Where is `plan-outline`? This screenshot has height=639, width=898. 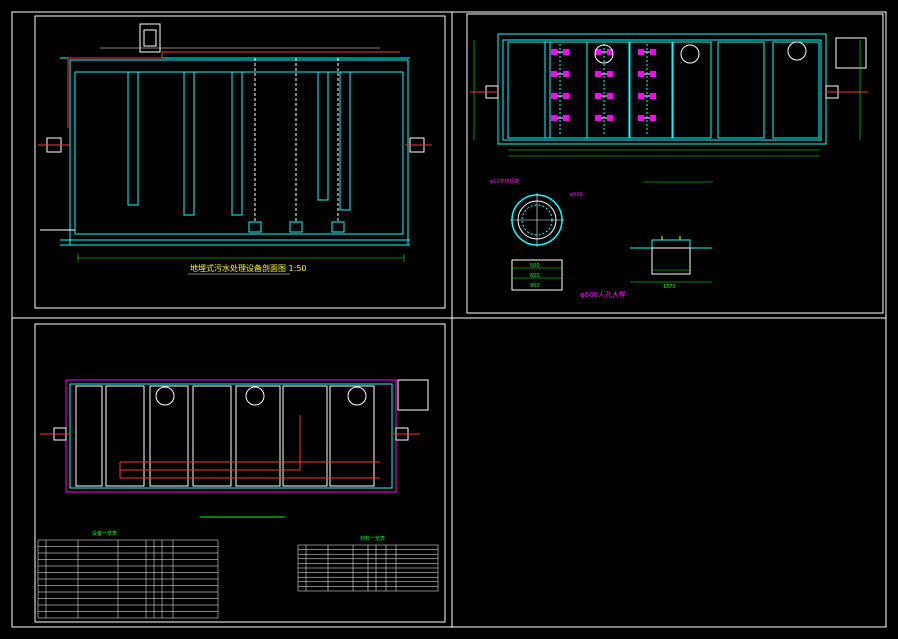 plan-outline is located at coordinates (662, 89).